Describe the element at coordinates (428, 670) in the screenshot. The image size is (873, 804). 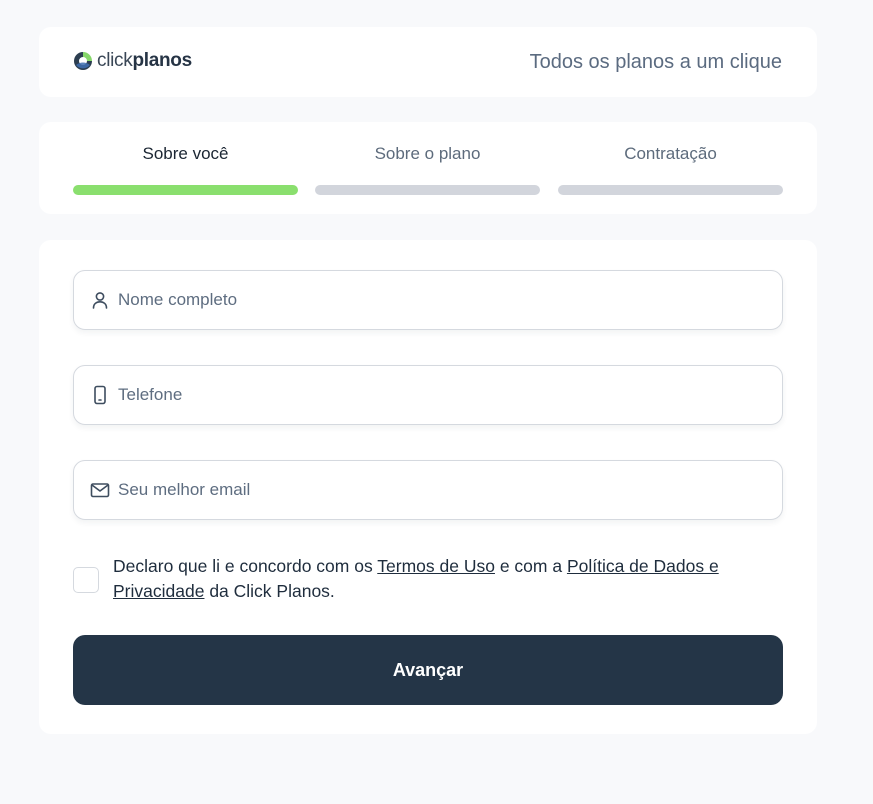
I see `advance-button: Avançar` at that location.